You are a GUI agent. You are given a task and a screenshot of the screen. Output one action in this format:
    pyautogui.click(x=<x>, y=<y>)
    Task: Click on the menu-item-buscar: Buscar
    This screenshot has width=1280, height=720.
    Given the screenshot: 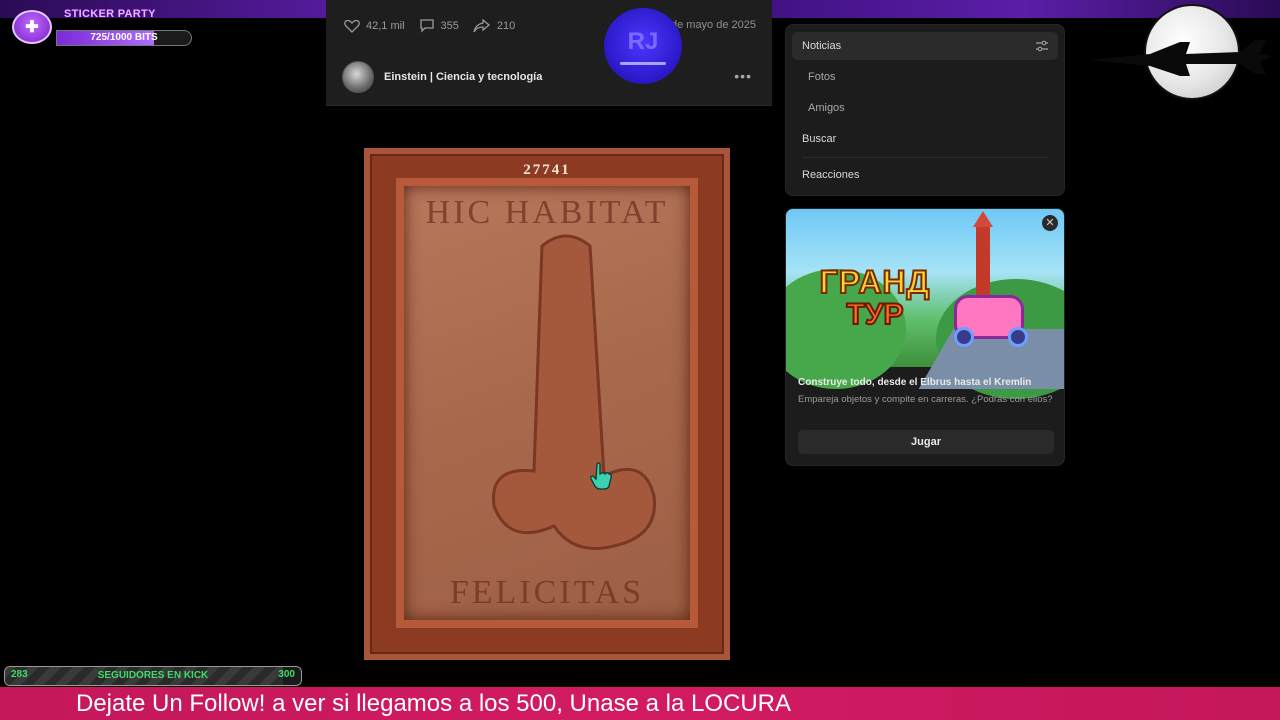 What is the action you would take?
    pyautogui.click(x=925, y=139)
    